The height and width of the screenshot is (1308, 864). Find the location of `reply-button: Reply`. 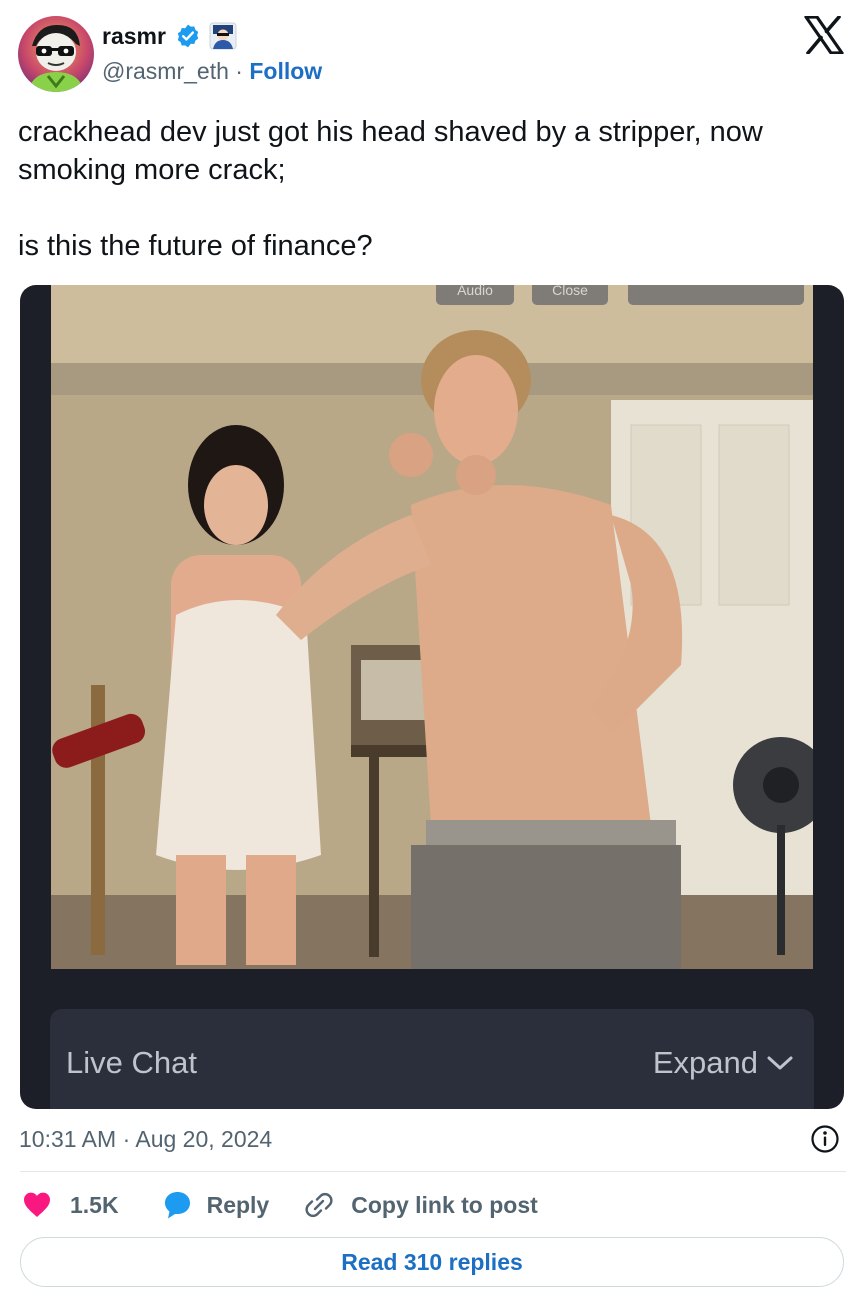

reply-button: Reply is located at coordinates (215, 1205).